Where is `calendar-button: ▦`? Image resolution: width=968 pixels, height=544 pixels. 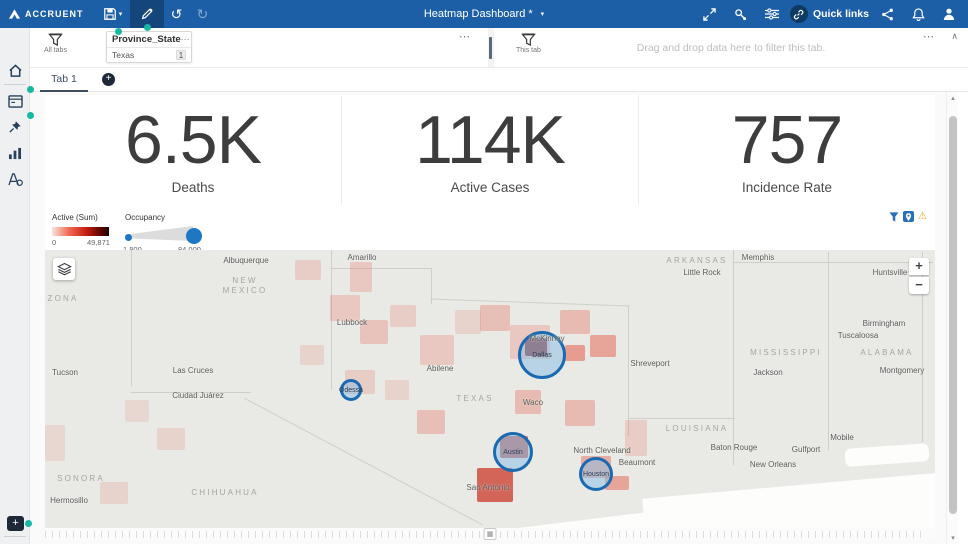 calendar-button: ▦ is located at coordinates (490, 534).